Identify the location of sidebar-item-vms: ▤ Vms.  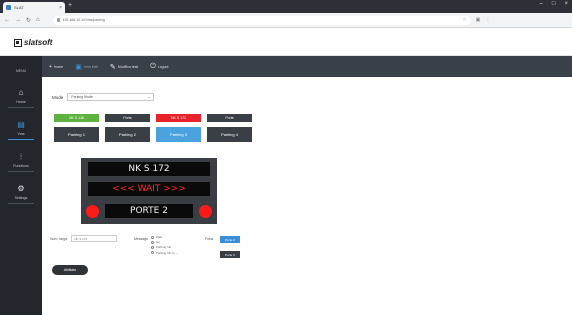
(21, 133).